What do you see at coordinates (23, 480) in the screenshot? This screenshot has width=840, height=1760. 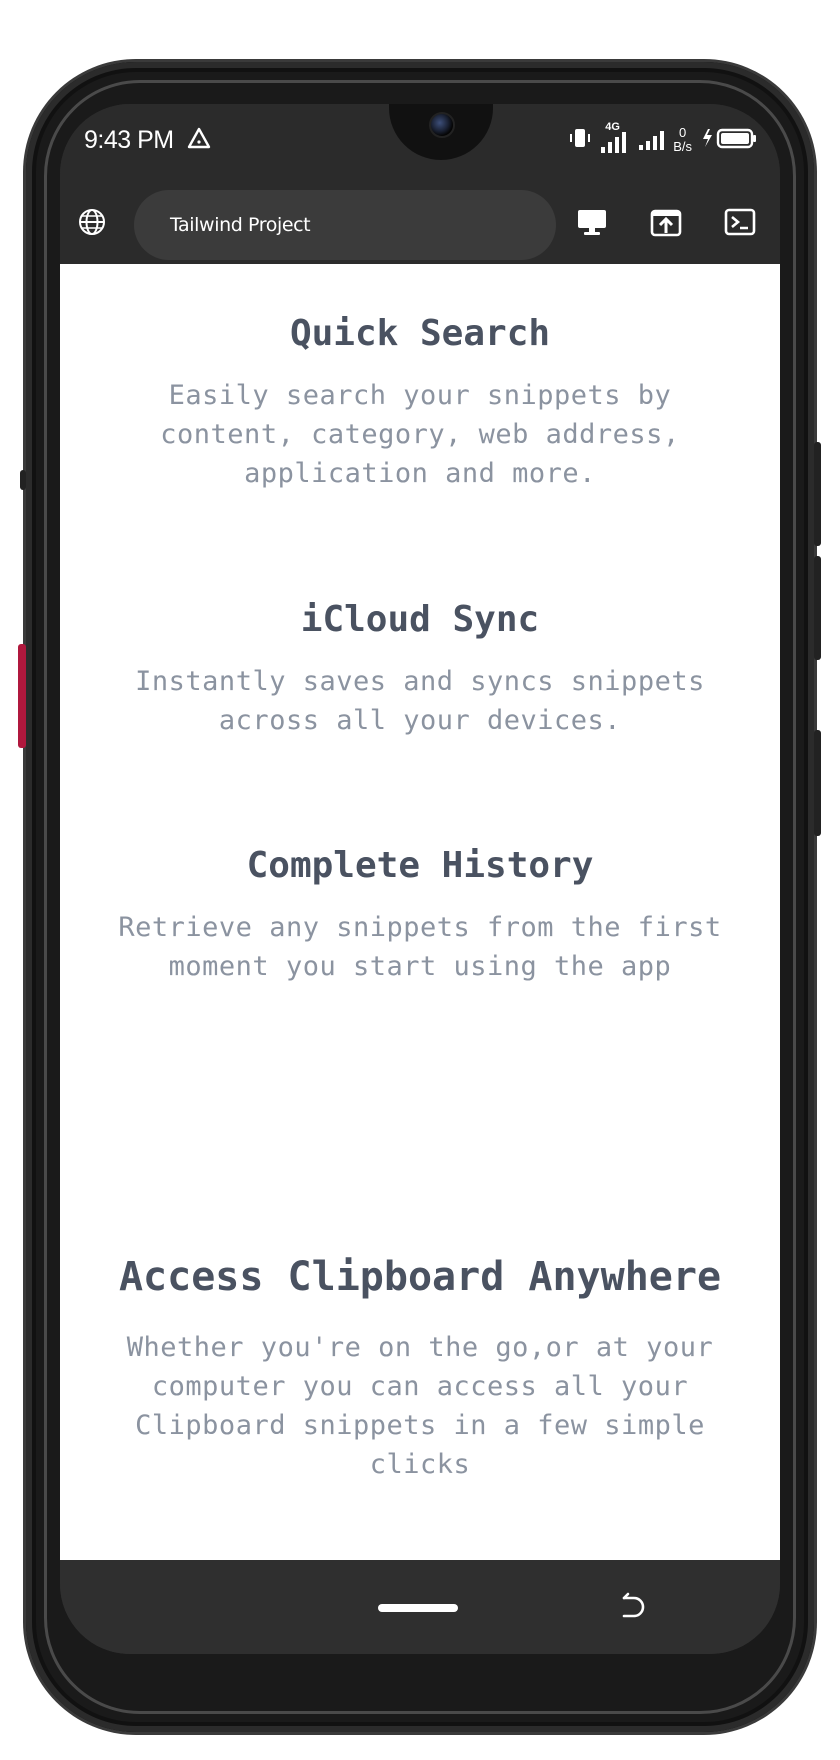 I see `left-small-key` at bounding box center [23, 480].